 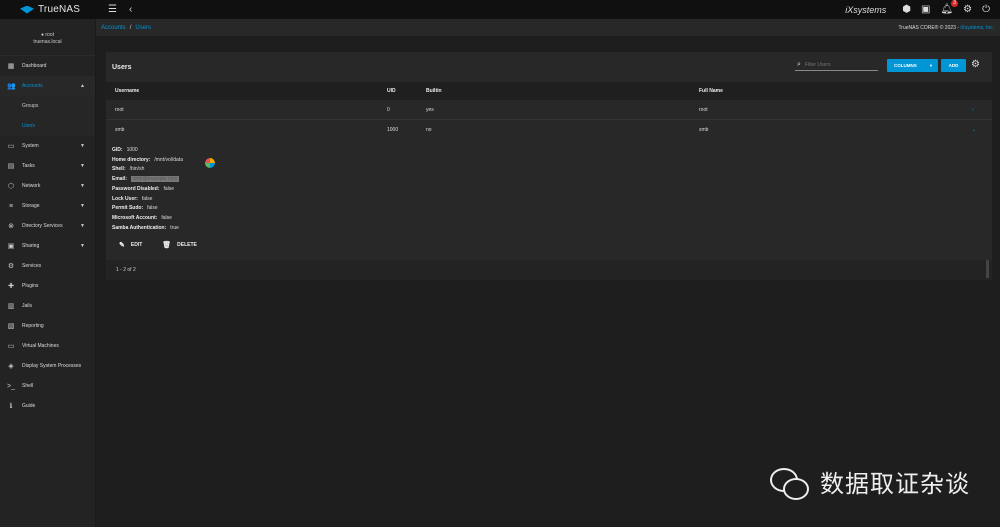 I want to click on sidebar-item-dashboard: ▦ Dashboard, so click(x=47, y=66).